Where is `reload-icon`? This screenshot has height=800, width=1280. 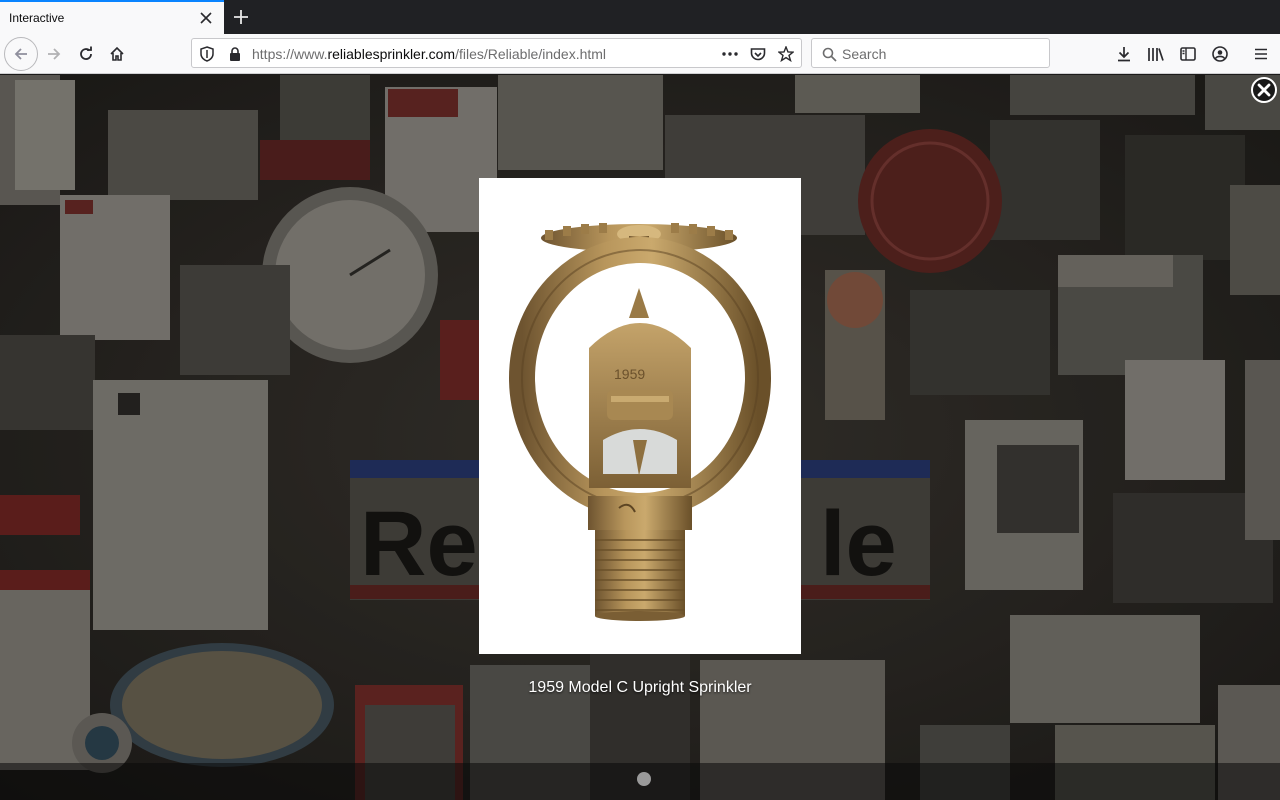 reload-icon is located at coordinates (86, 53).